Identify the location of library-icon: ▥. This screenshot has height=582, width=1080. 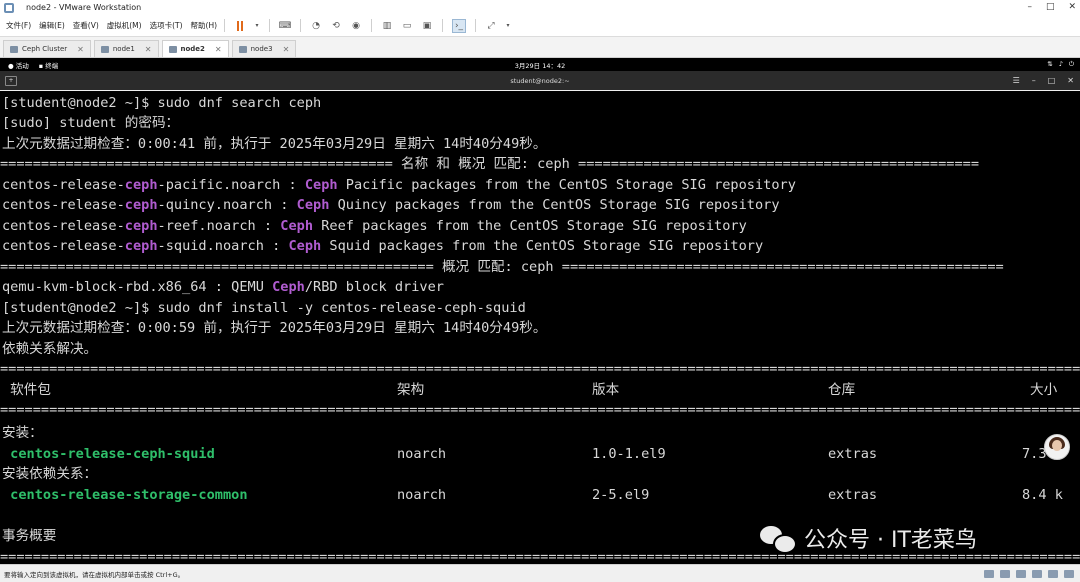
(387, 26).